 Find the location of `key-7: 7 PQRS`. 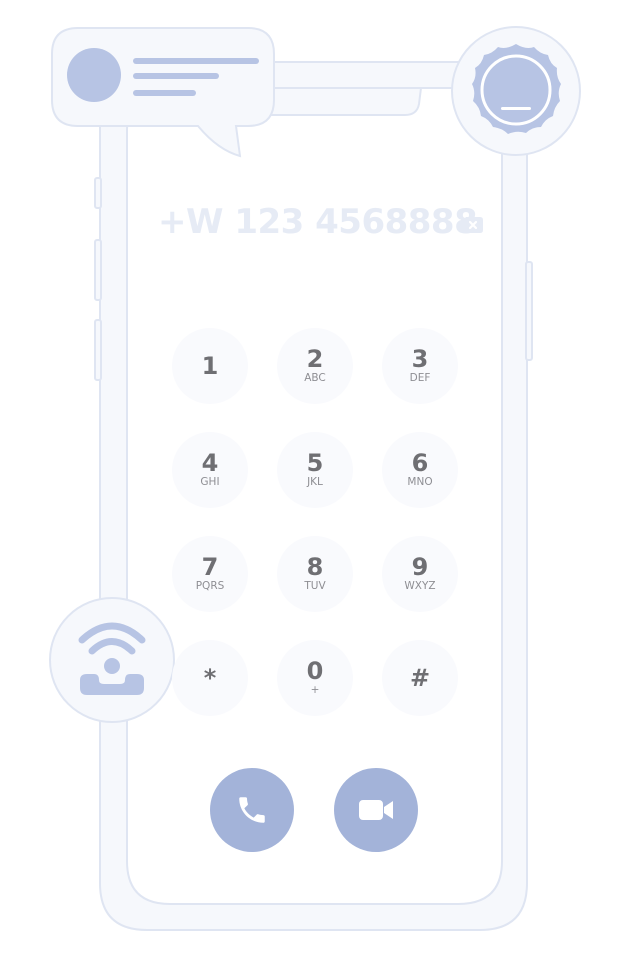

key-7: 7 PQRS is located at coordinates (210, 574).